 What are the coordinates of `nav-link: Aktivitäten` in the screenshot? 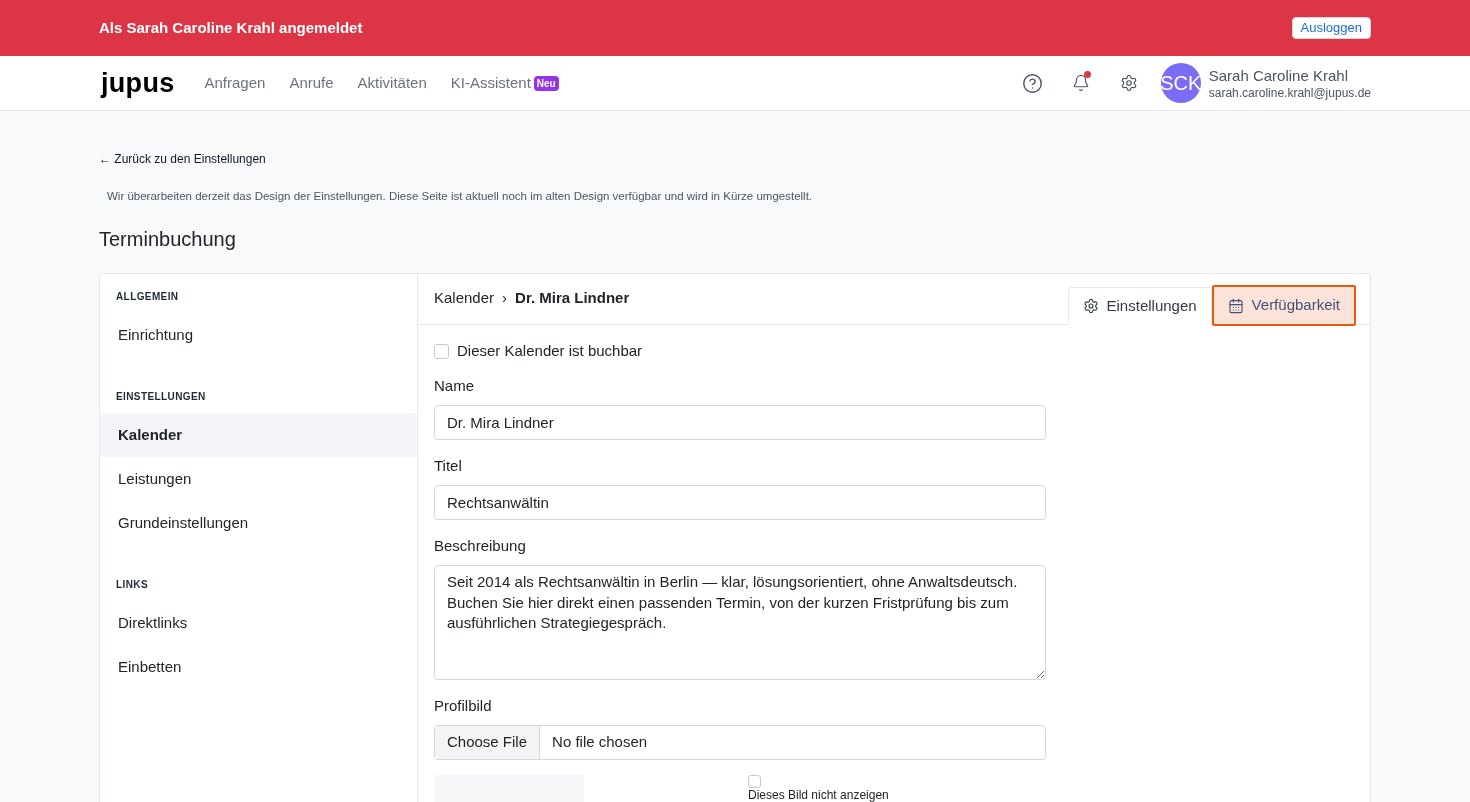 It's located at (392, 83).